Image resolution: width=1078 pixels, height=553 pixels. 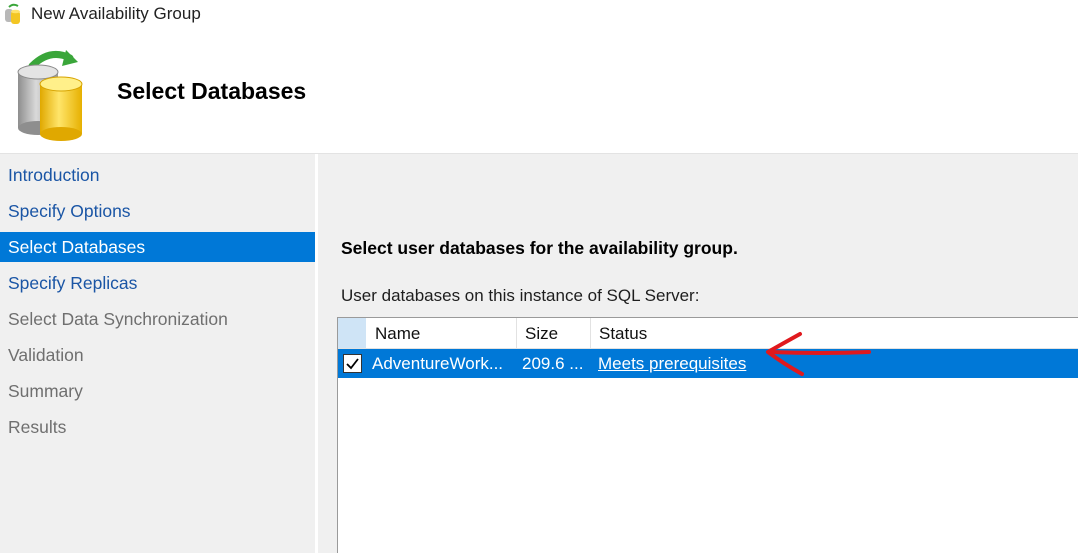 I want to click on availability-group-icon, so click(x=12, y=13).